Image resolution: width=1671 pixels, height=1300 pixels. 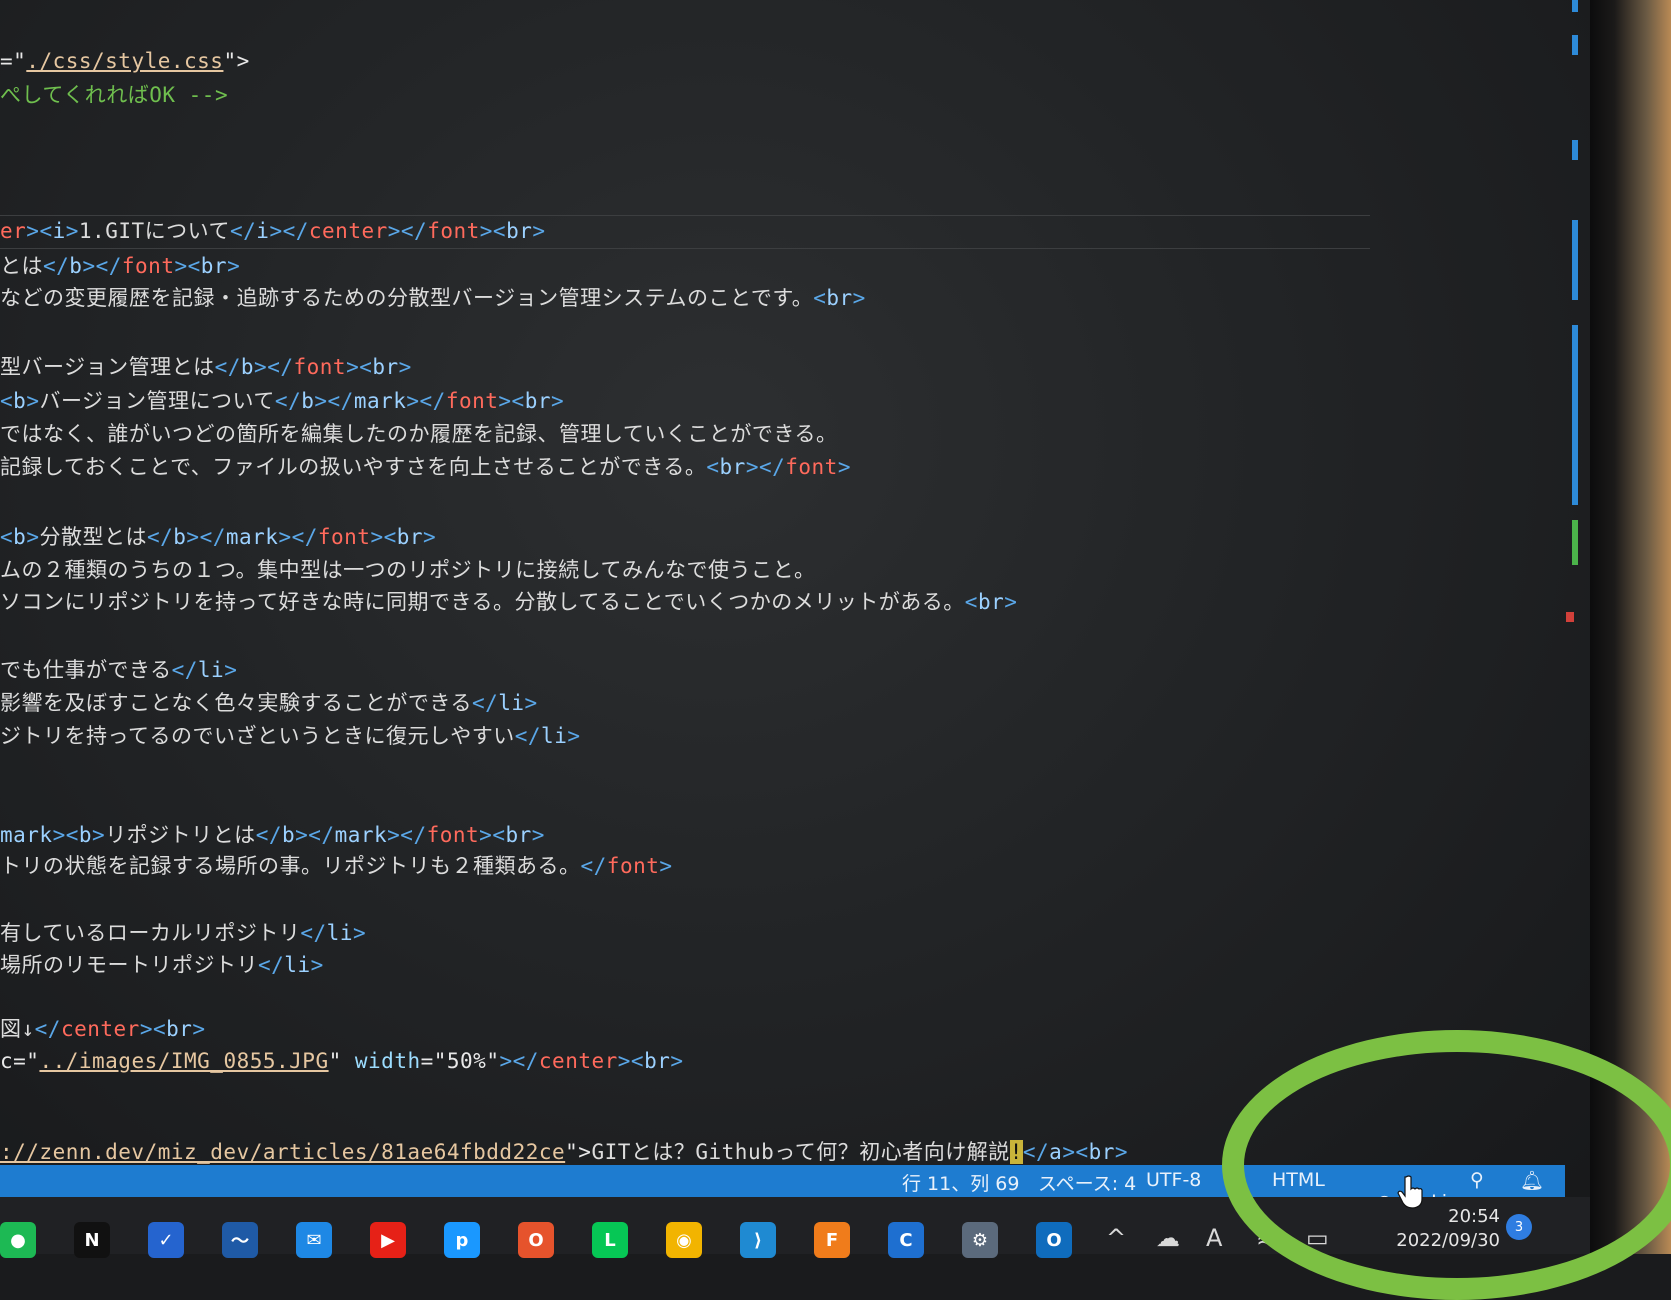 I want to click on code-token: mark, so click(x=26, y=835).